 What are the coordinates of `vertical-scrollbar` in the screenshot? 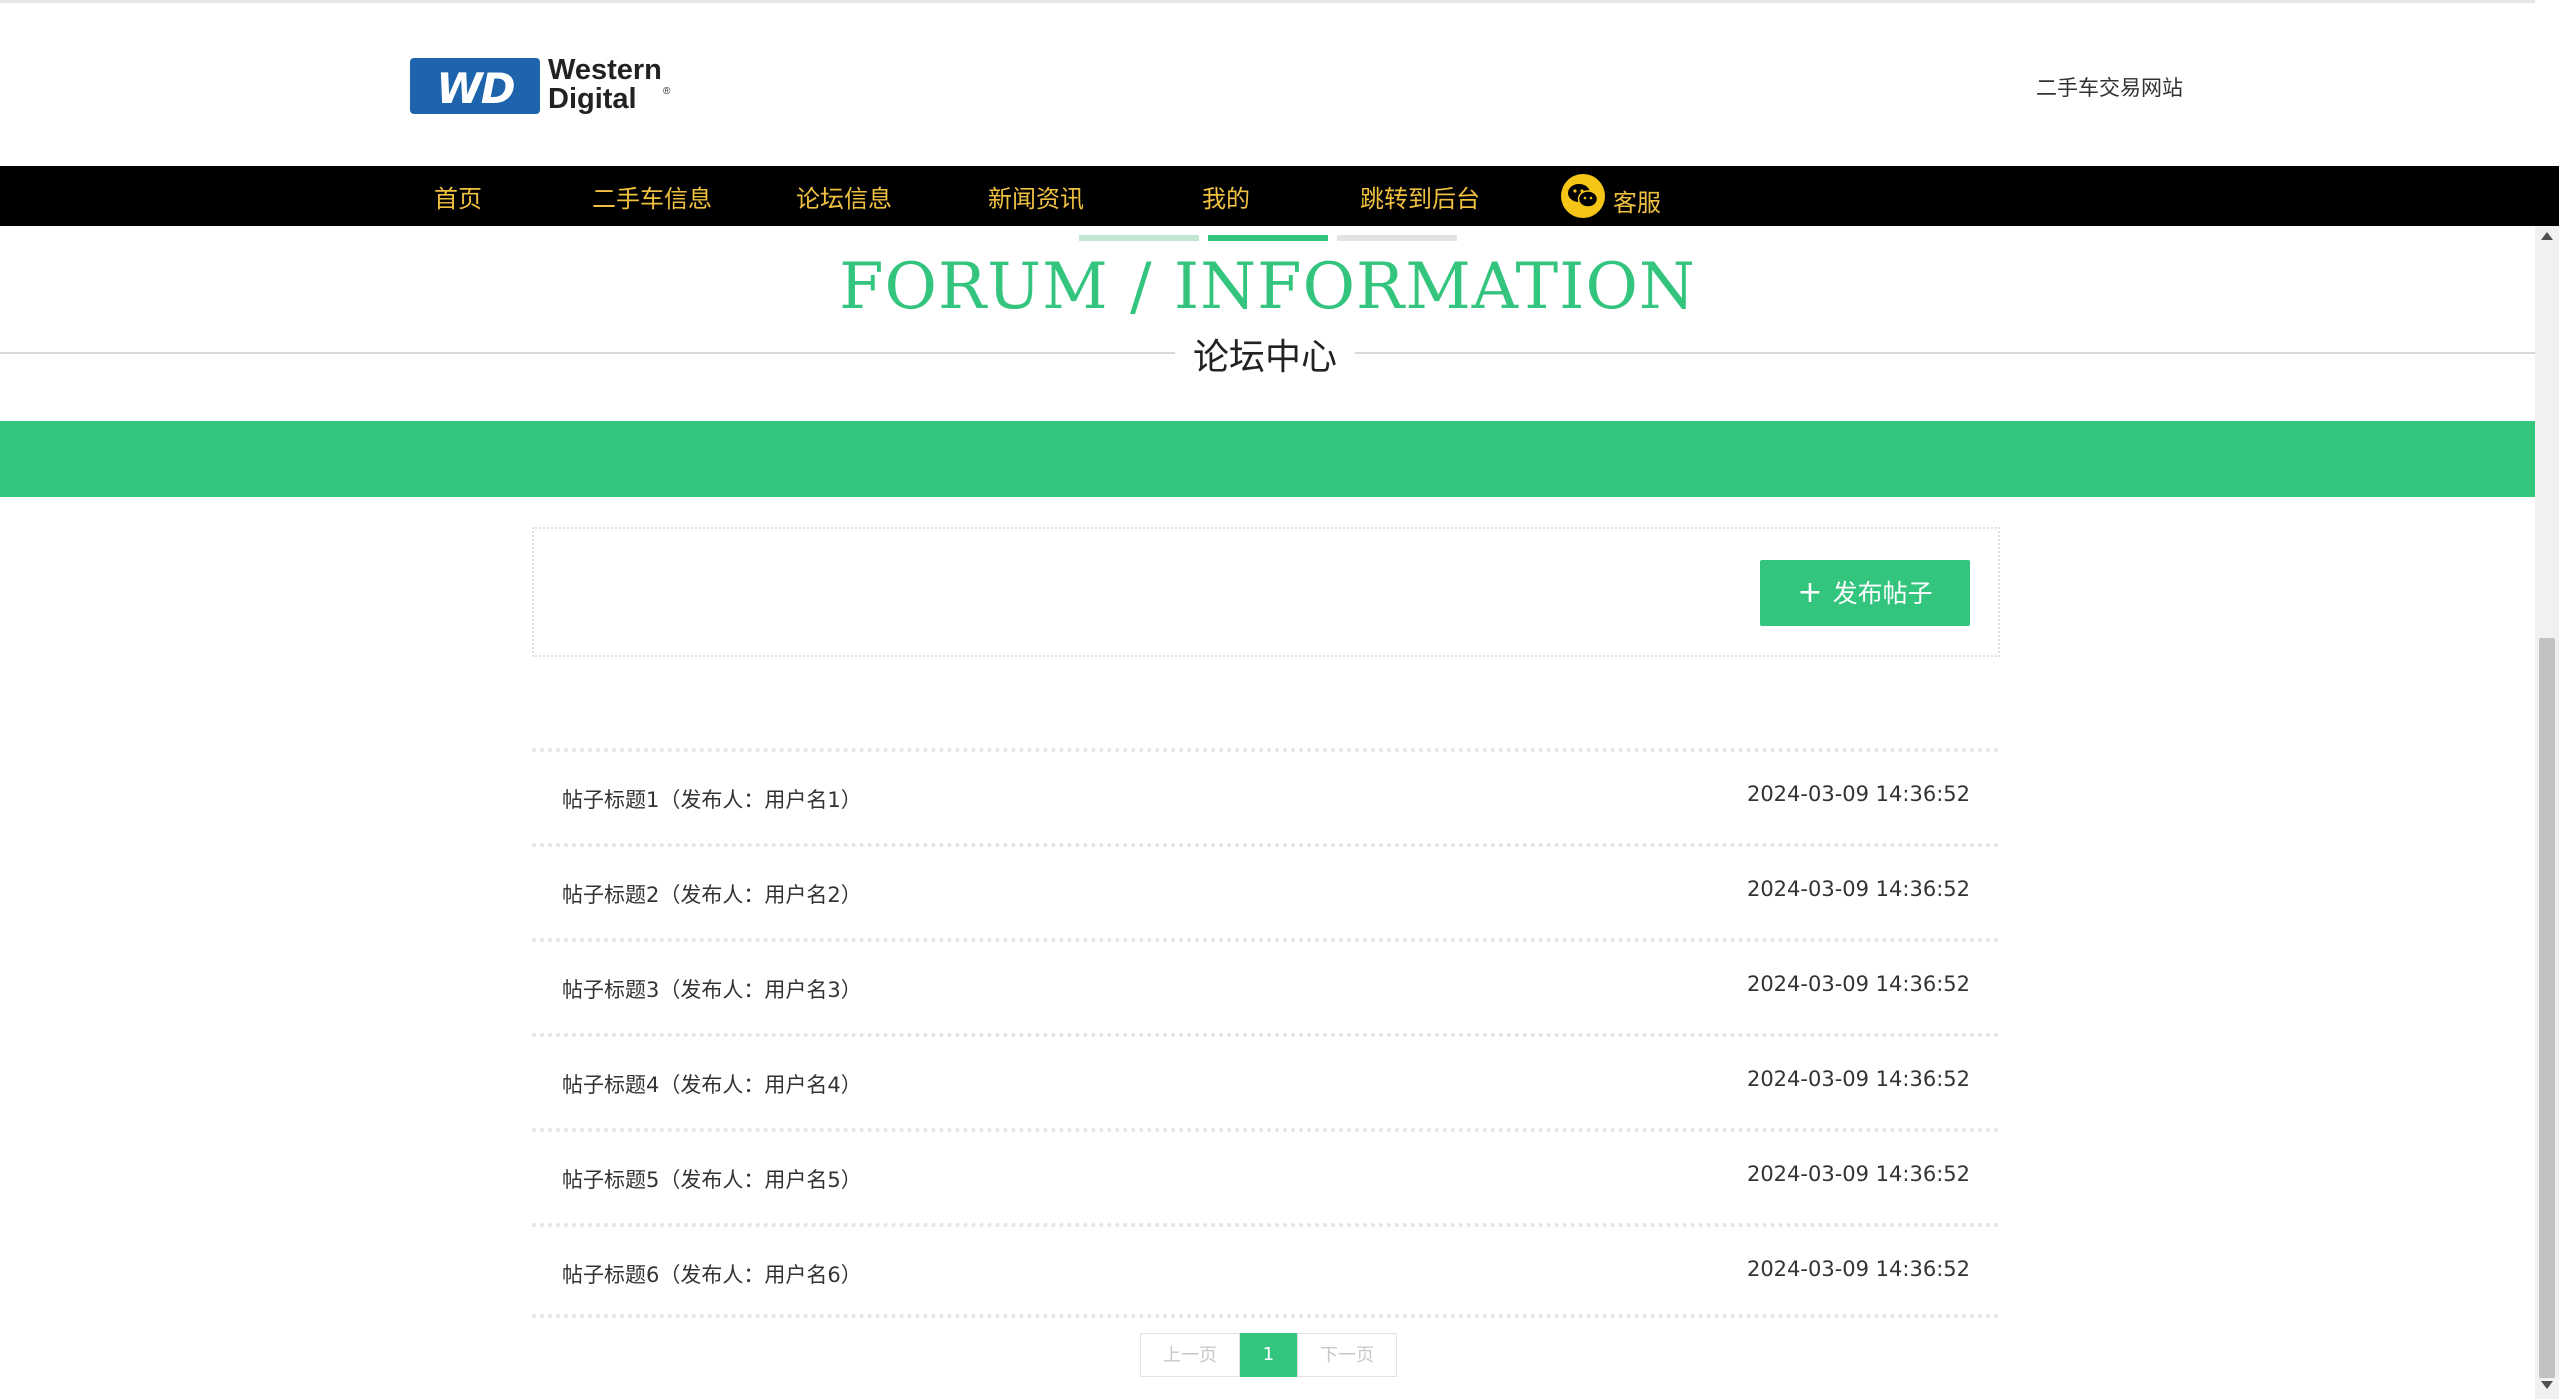 It's located at (2547, 812).